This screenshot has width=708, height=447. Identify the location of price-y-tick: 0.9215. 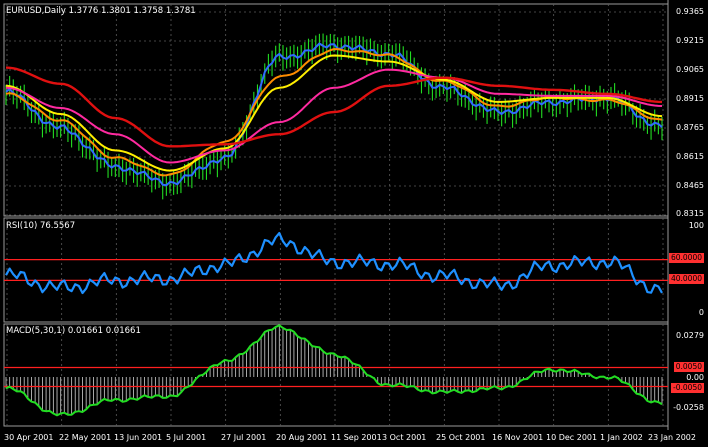
(690, 40).